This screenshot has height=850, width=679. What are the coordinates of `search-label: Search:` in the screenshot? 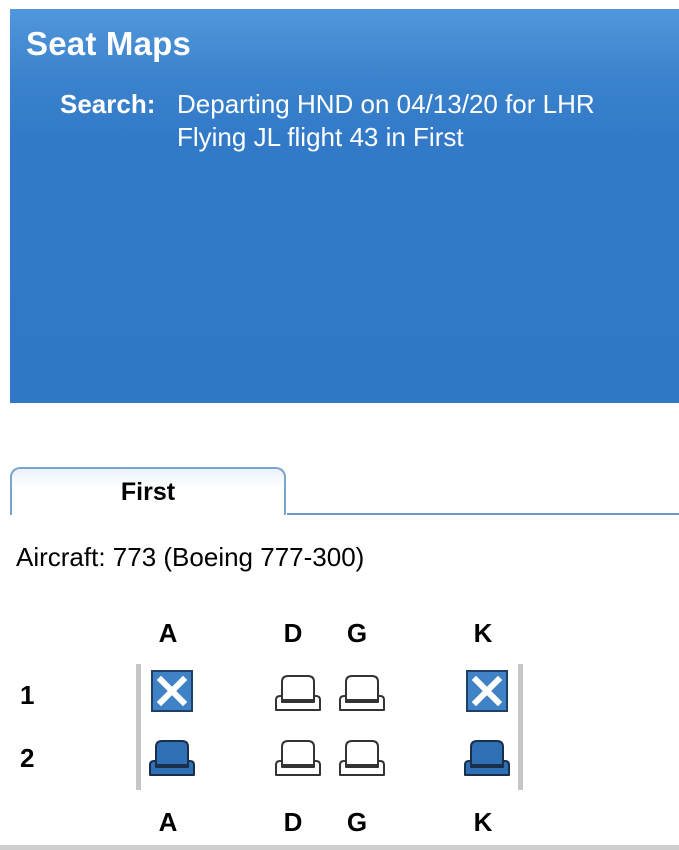 It's located at (108, 104).